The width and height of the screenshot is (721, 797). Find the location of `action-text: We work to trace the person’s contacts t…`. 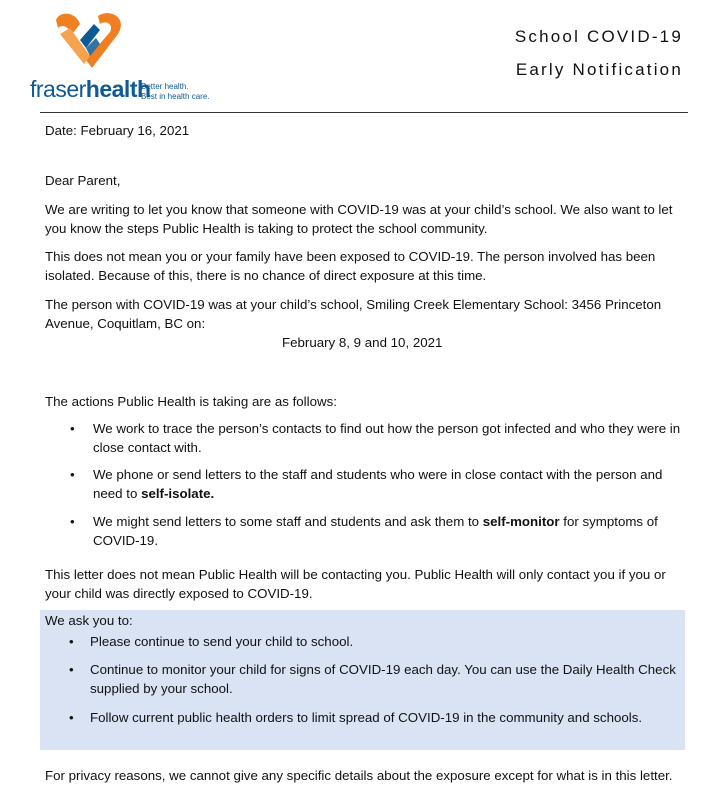

action-text: We work to trace the person’s contacts t… is located at coordinates (387, 438).